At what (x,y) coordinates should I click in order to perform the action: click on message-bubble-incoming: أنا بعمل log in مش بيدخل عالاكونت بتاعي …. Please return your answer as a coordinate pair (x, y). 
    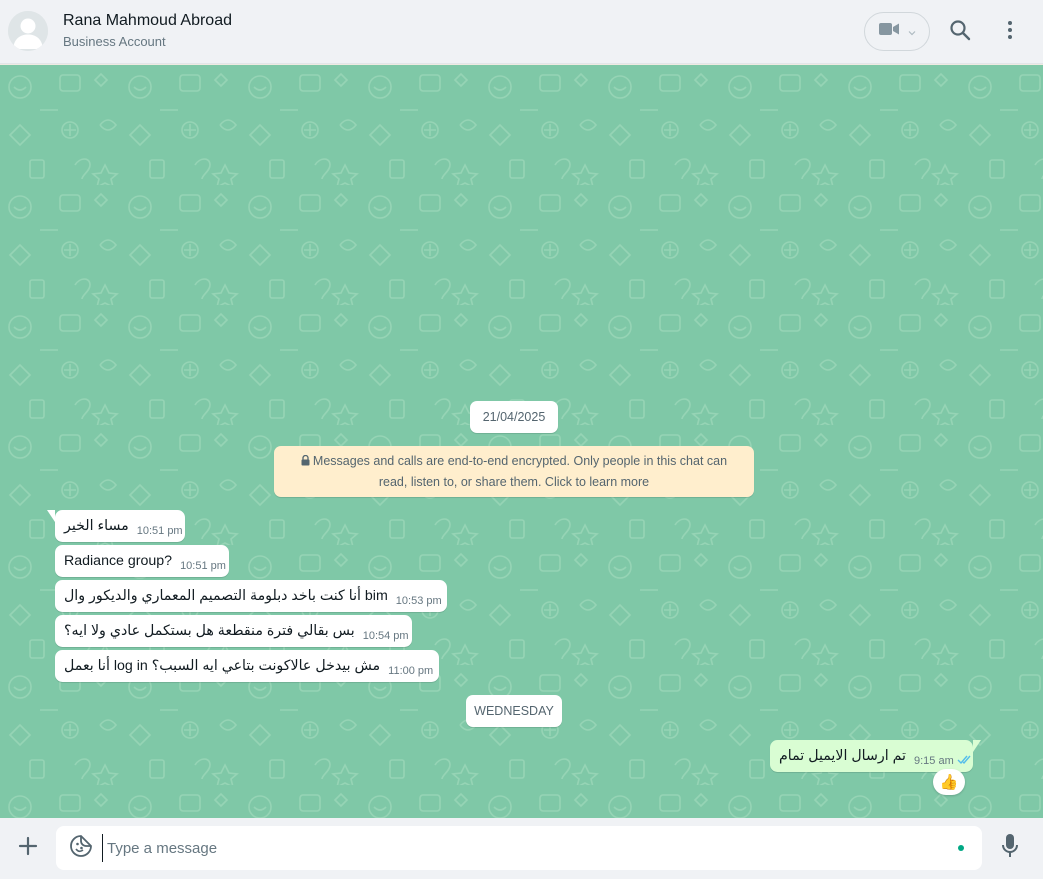
    Looking at the image, I should click on (247, 666).